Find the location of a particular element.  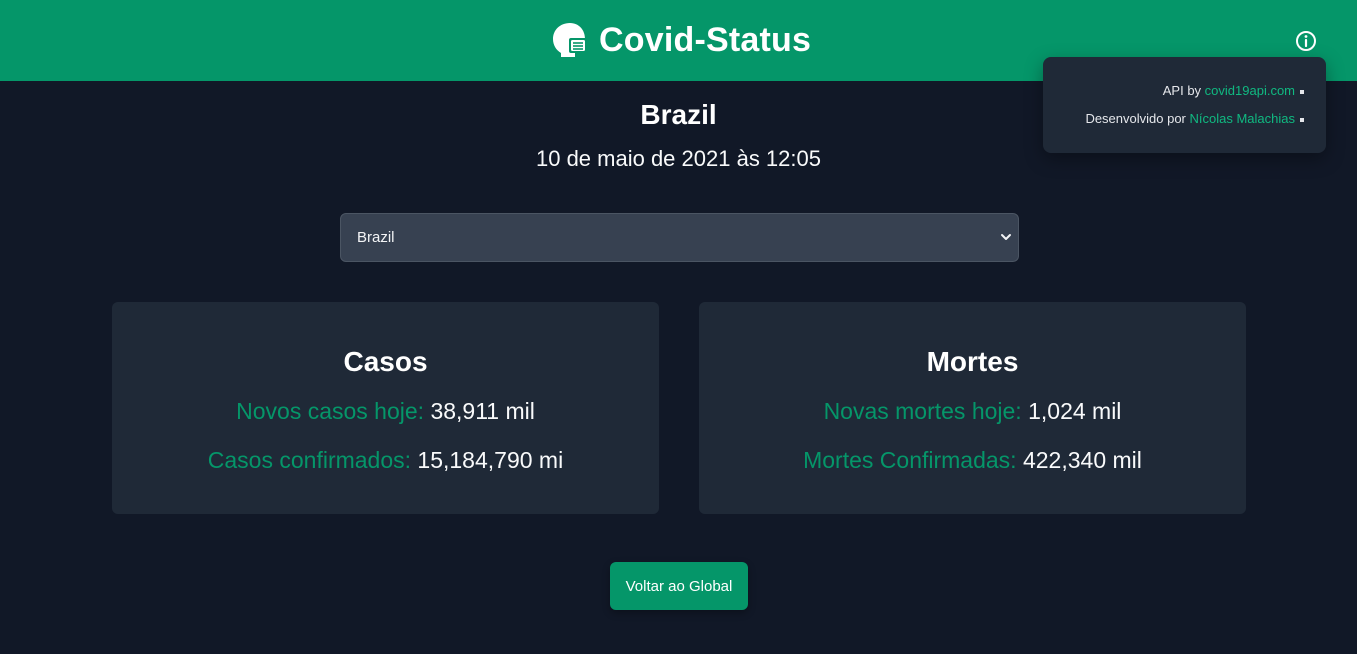

brand: Covid-Status is located at coordinates (681, 40).